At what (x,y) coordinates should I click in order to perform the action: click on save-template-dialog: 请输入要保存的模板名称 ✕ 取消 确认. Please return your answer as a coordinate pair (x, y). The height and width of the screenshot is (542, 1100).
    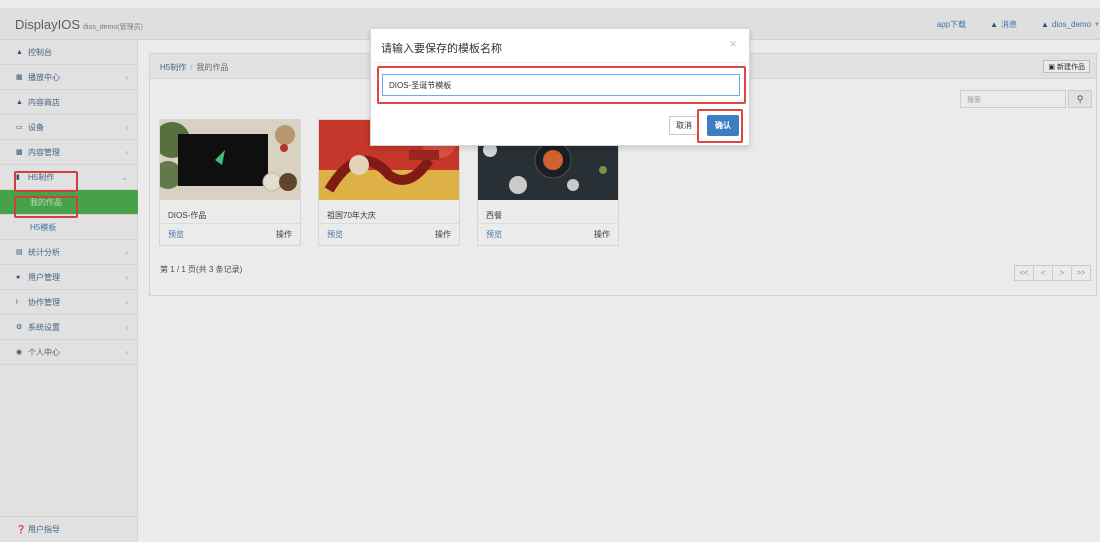
    Looking at the image, I should click on (560, 87).